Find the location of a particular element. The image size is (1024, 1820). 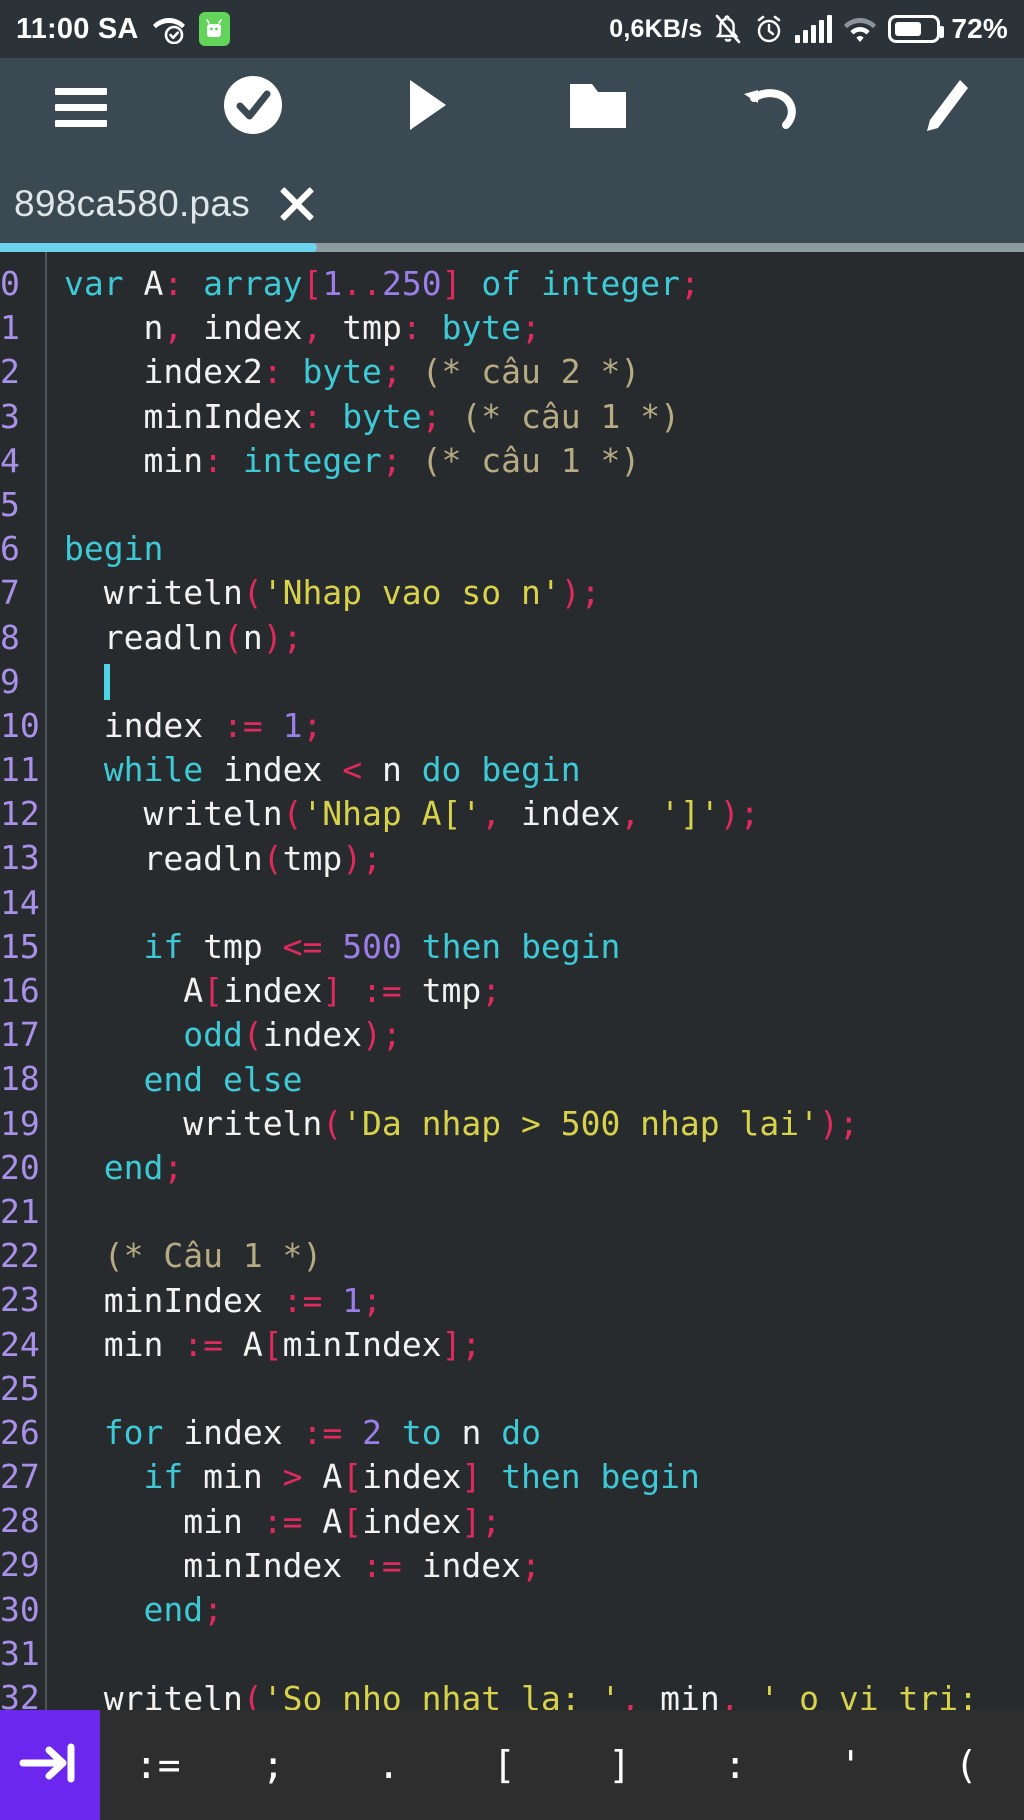

compile-button is located at coordinates (253, 107).